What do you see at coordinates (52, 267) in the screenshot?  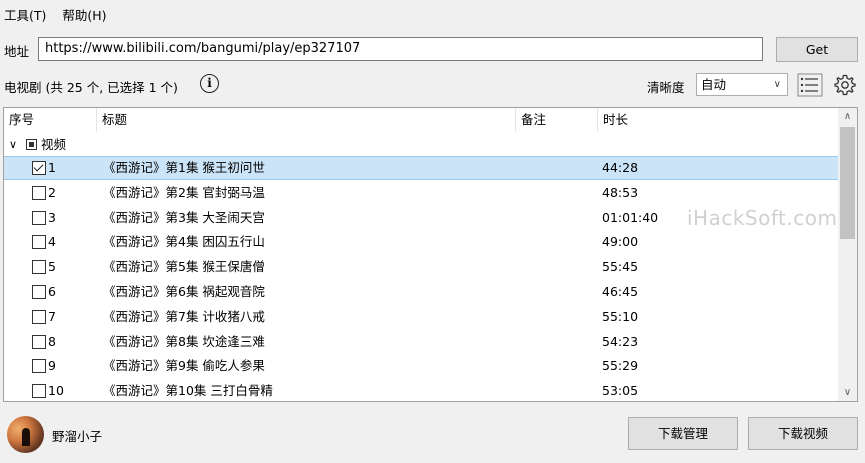 I see `row-number: 5` at bounding box center [52, 267].